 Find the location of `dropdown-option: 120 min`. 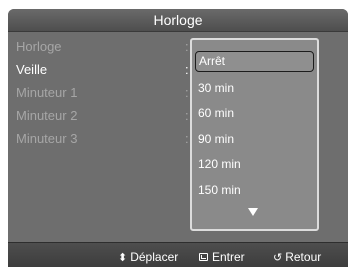

dropdown-option: 120 min is located at coordinates (219, 164).